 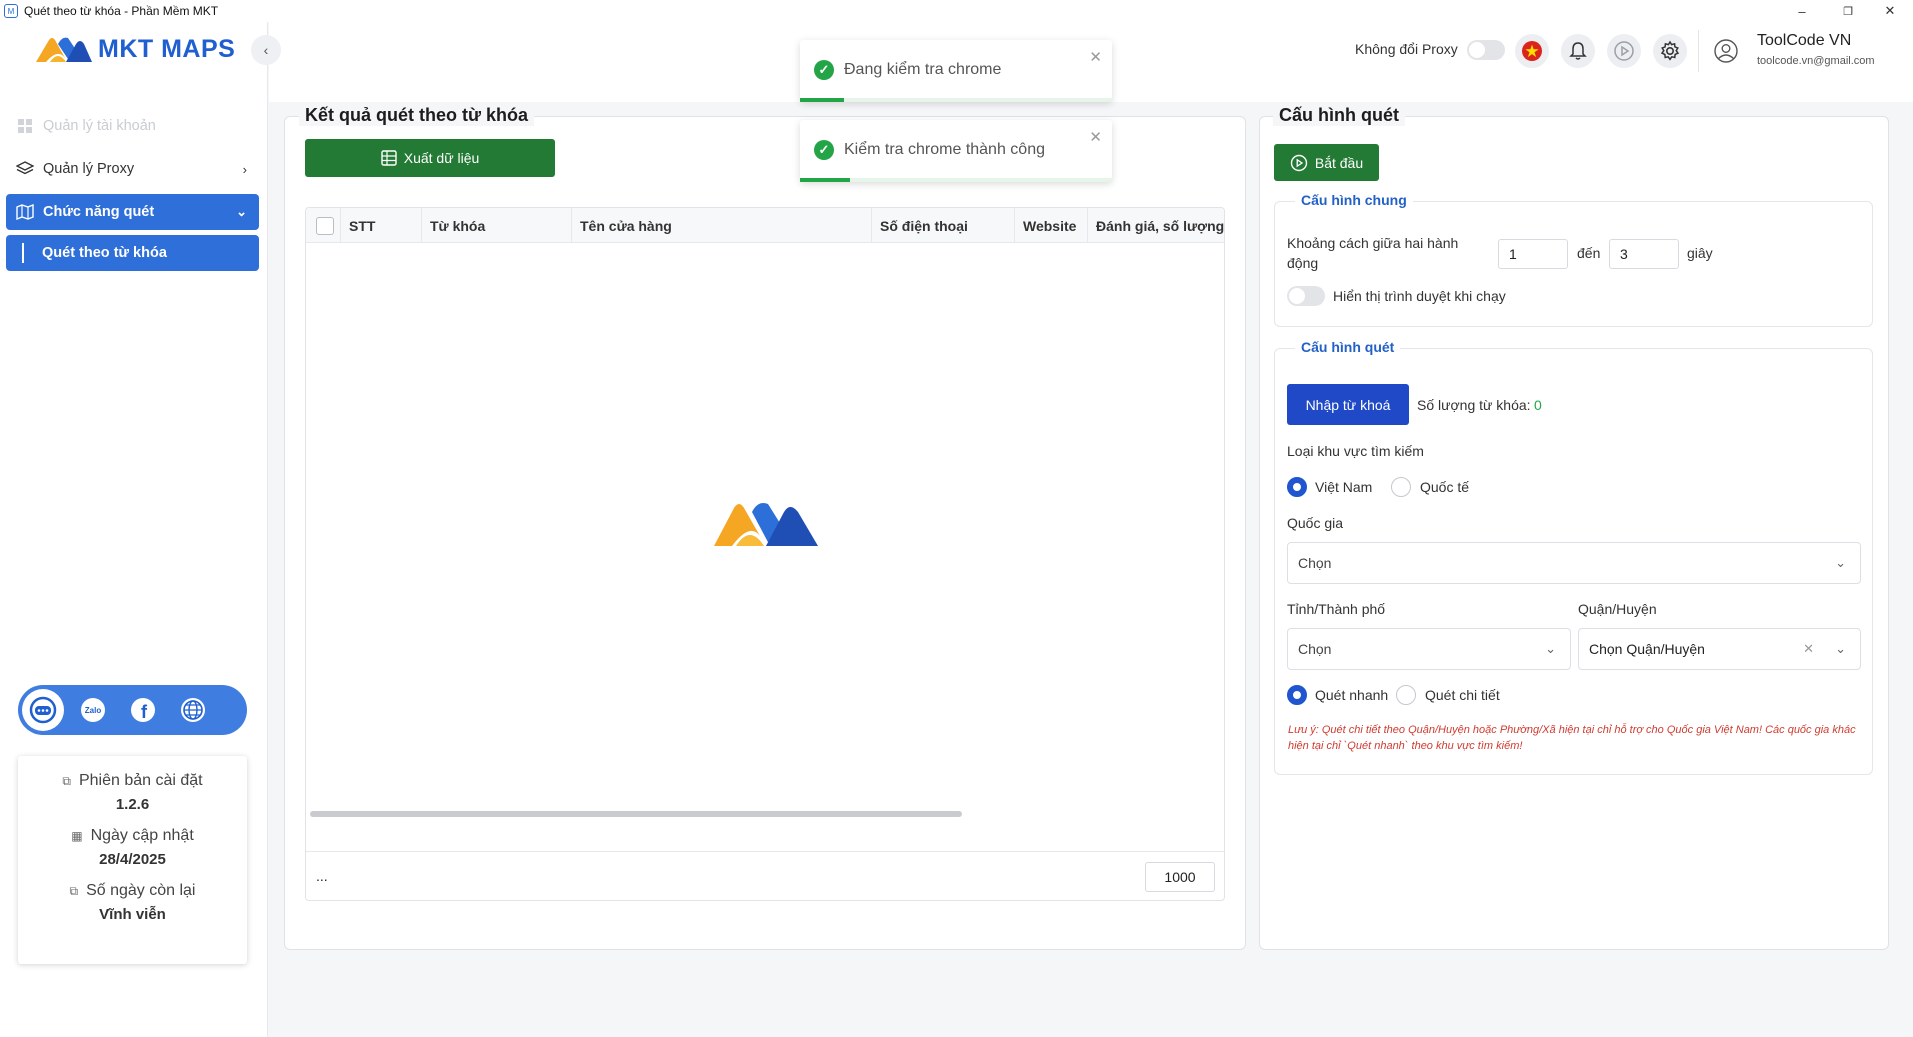 I want to click on play-tutorial-icon, so click(x=1624, y=51).